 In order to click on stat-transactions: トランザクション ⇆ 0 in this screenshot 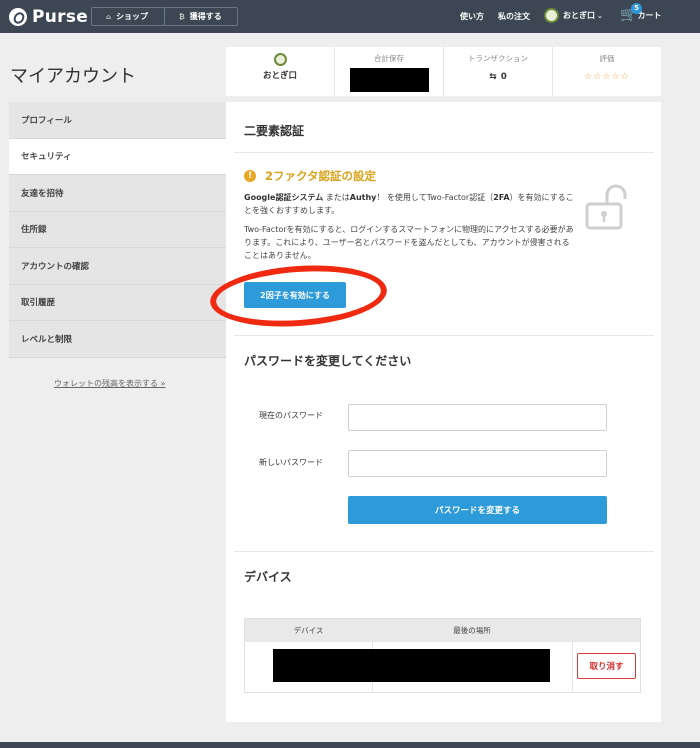, I will do `click(498, 71)`.